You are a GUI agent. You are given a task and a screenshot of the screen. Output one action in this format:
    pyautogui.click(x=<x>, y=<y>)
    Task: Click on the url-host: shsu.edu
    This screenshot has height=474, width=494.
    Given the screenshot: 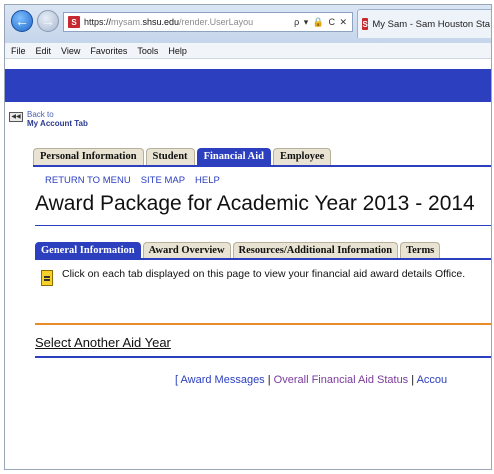 What is the action you would take?
    pyautogui.click(x=161, y=22)
    